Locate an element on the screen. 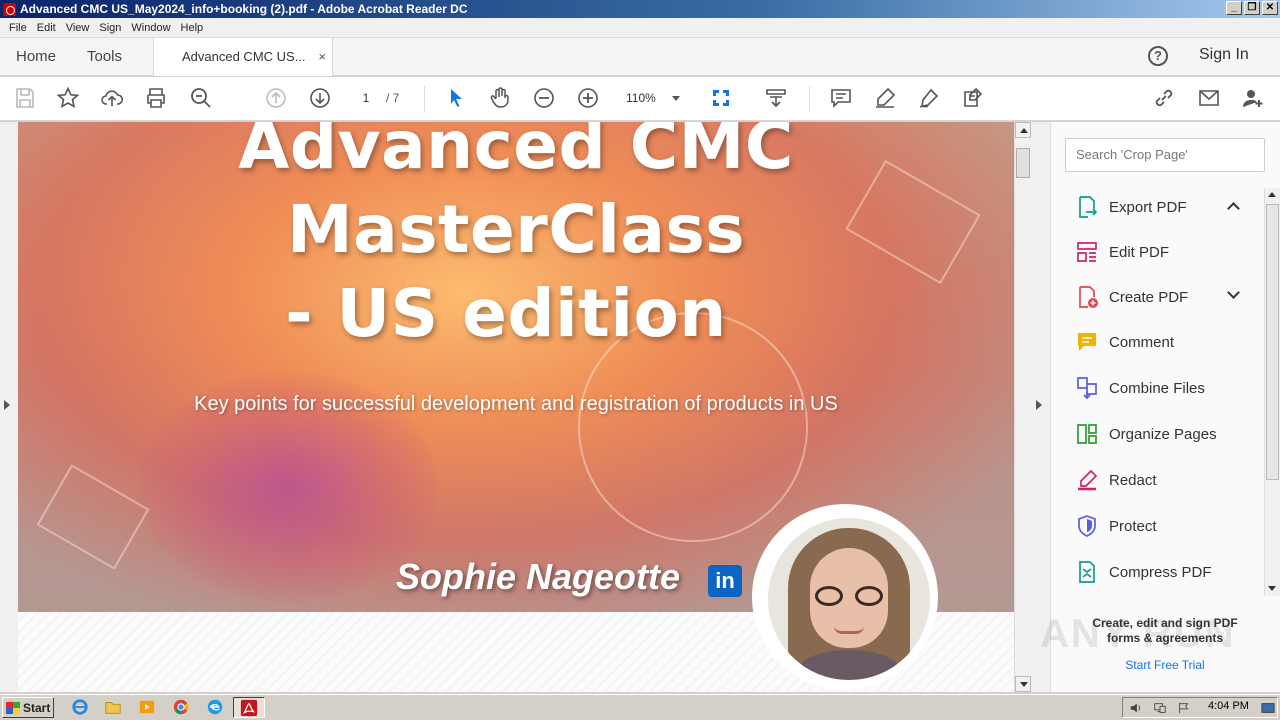 This screenshot has width=1280, height=720. previous-page-icon is located at coordinates (276, 98).